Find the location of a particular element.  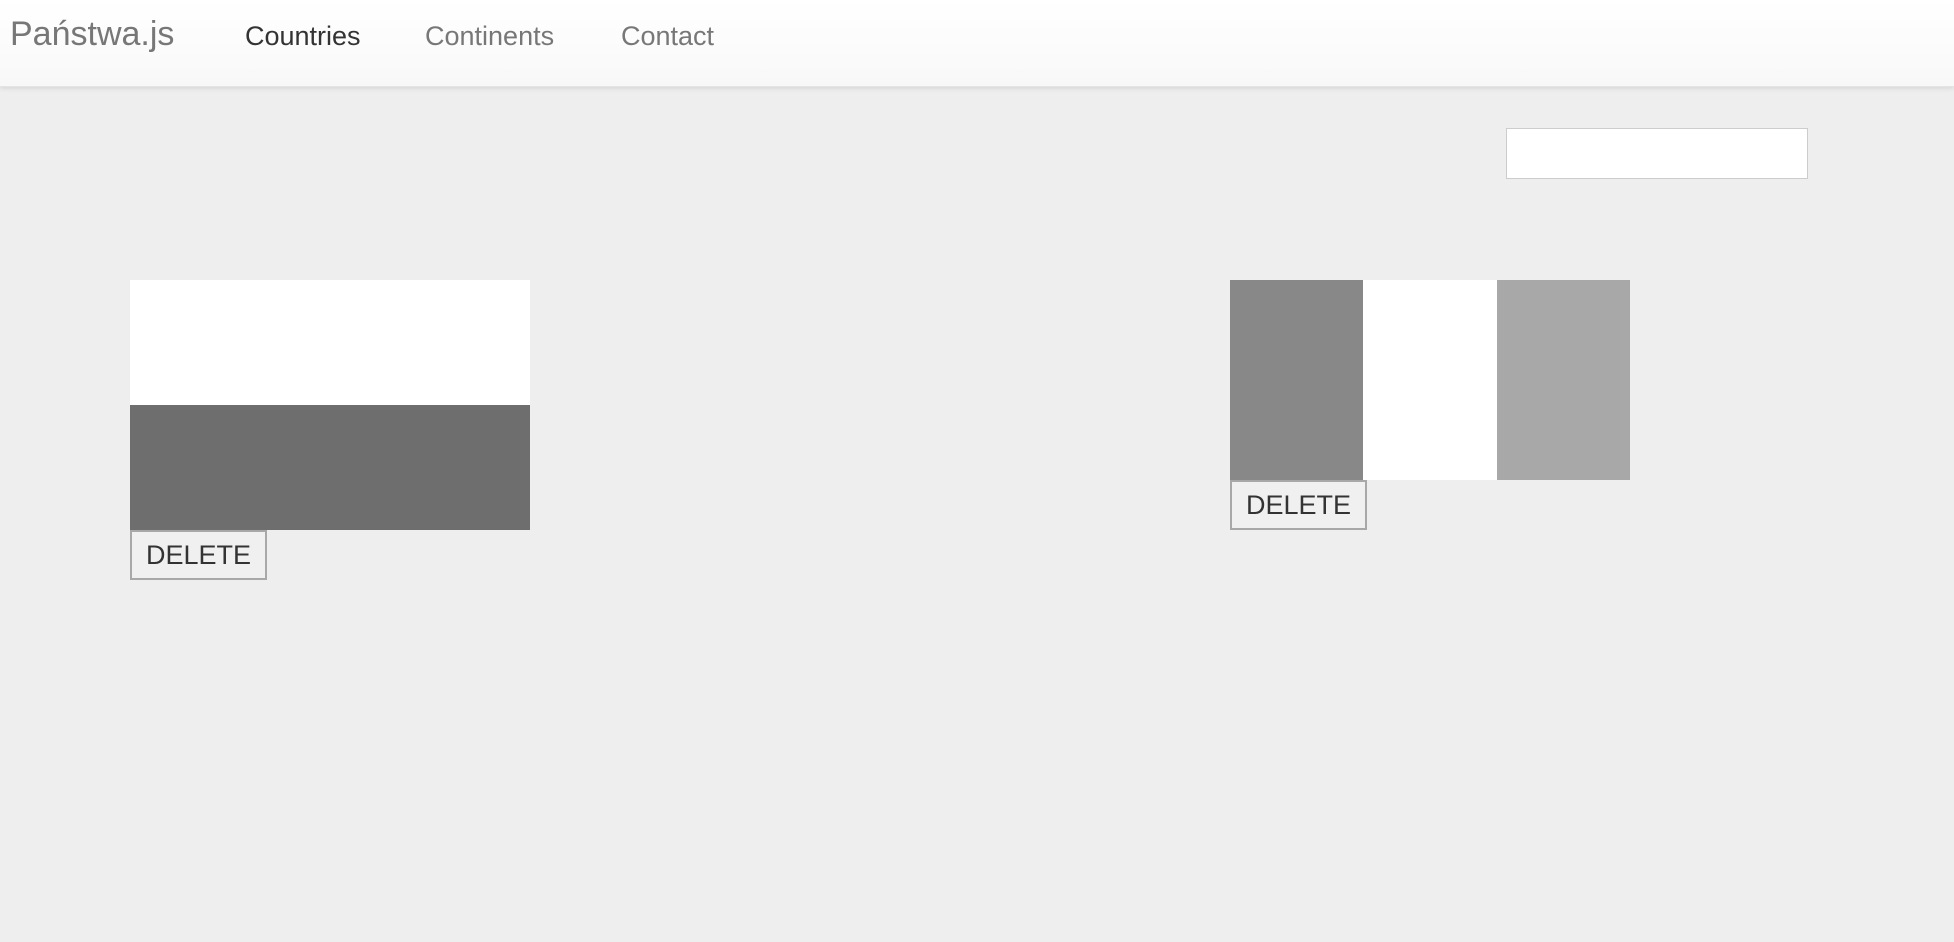

flag-stripe-left is located at coordinates (1297, 380).